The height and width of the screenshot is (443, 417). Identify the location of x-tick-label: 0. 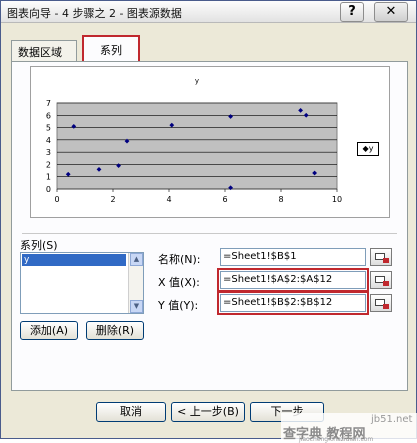
(56, 199).